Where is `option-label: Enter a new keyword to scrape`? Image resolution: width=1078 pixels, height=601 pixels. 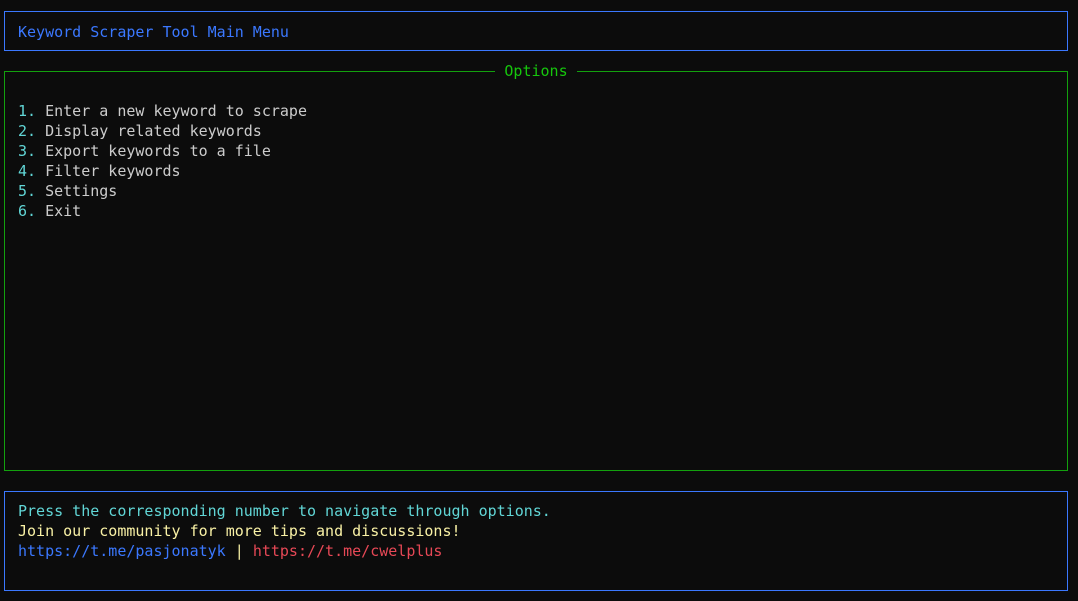
option-label: Enter a new keyword to scrape is located at coordinates (176, 111).